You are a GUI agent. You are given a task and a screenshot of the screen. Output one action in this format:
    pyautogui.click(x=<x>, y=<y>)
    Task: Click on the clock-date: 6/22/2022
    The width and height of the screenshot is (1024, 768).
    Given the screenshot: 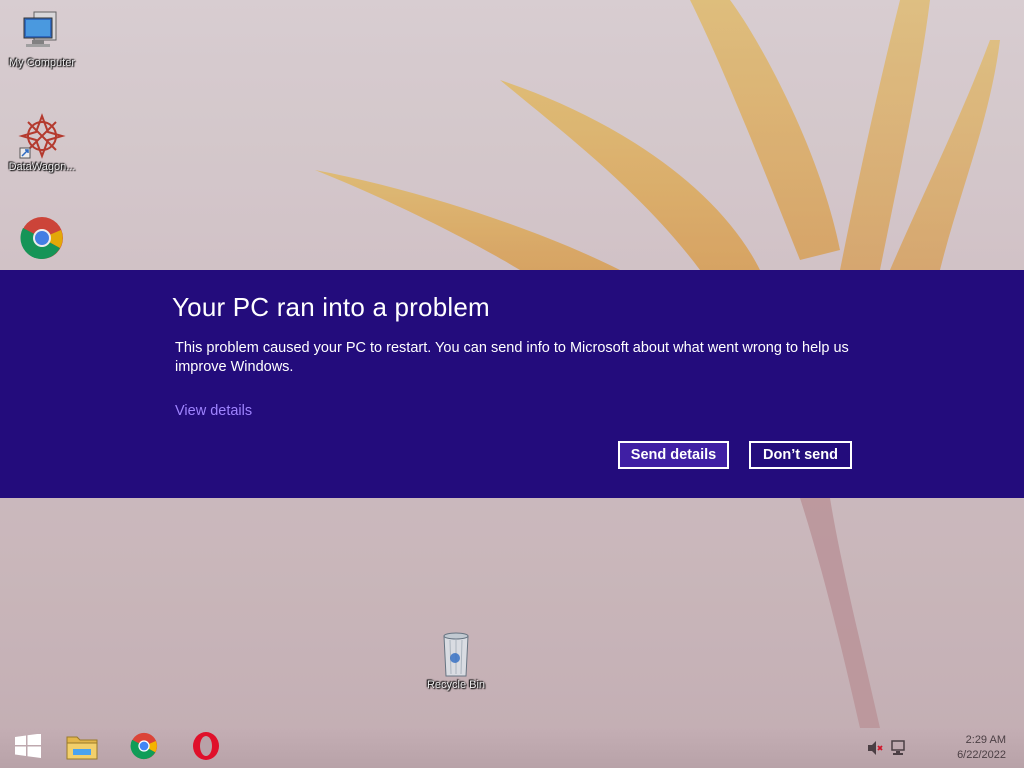 What is the action you would take?
    pyautogui.click(x=981, y=755)
    